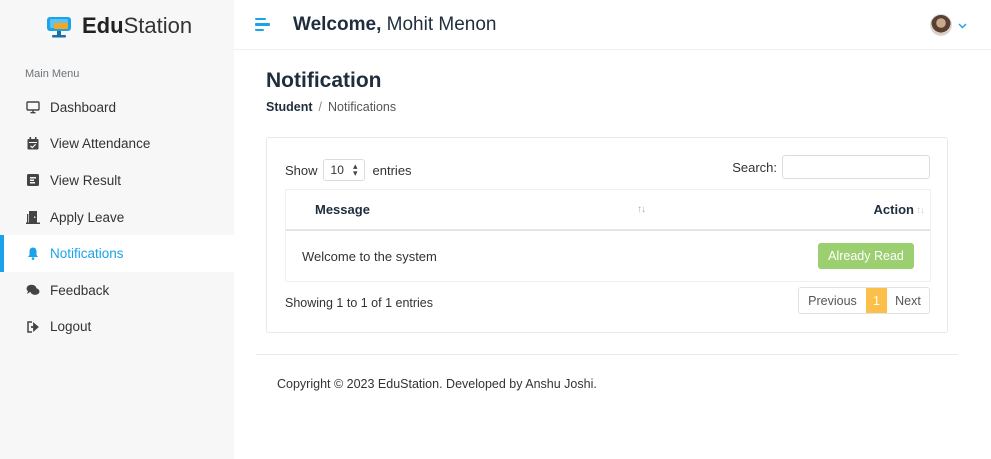  I want to click on page-1-button: 1, so click(876, 300).